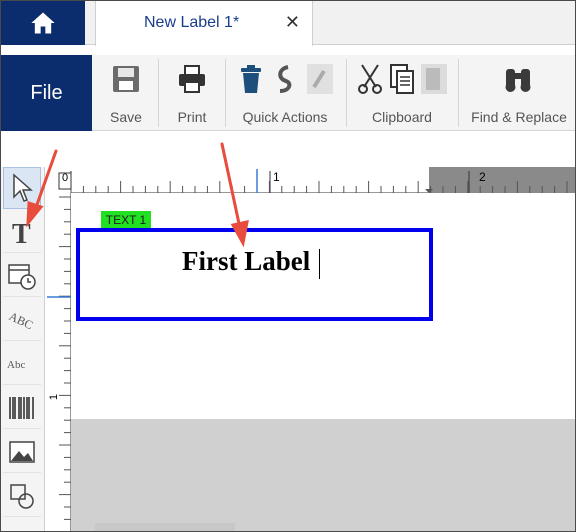 This screenshot has width=576, height=532. What do you see at coordinates (137, 195) in the screenshot?
I see `annotation-arrows` at bounding box center [137, 195].